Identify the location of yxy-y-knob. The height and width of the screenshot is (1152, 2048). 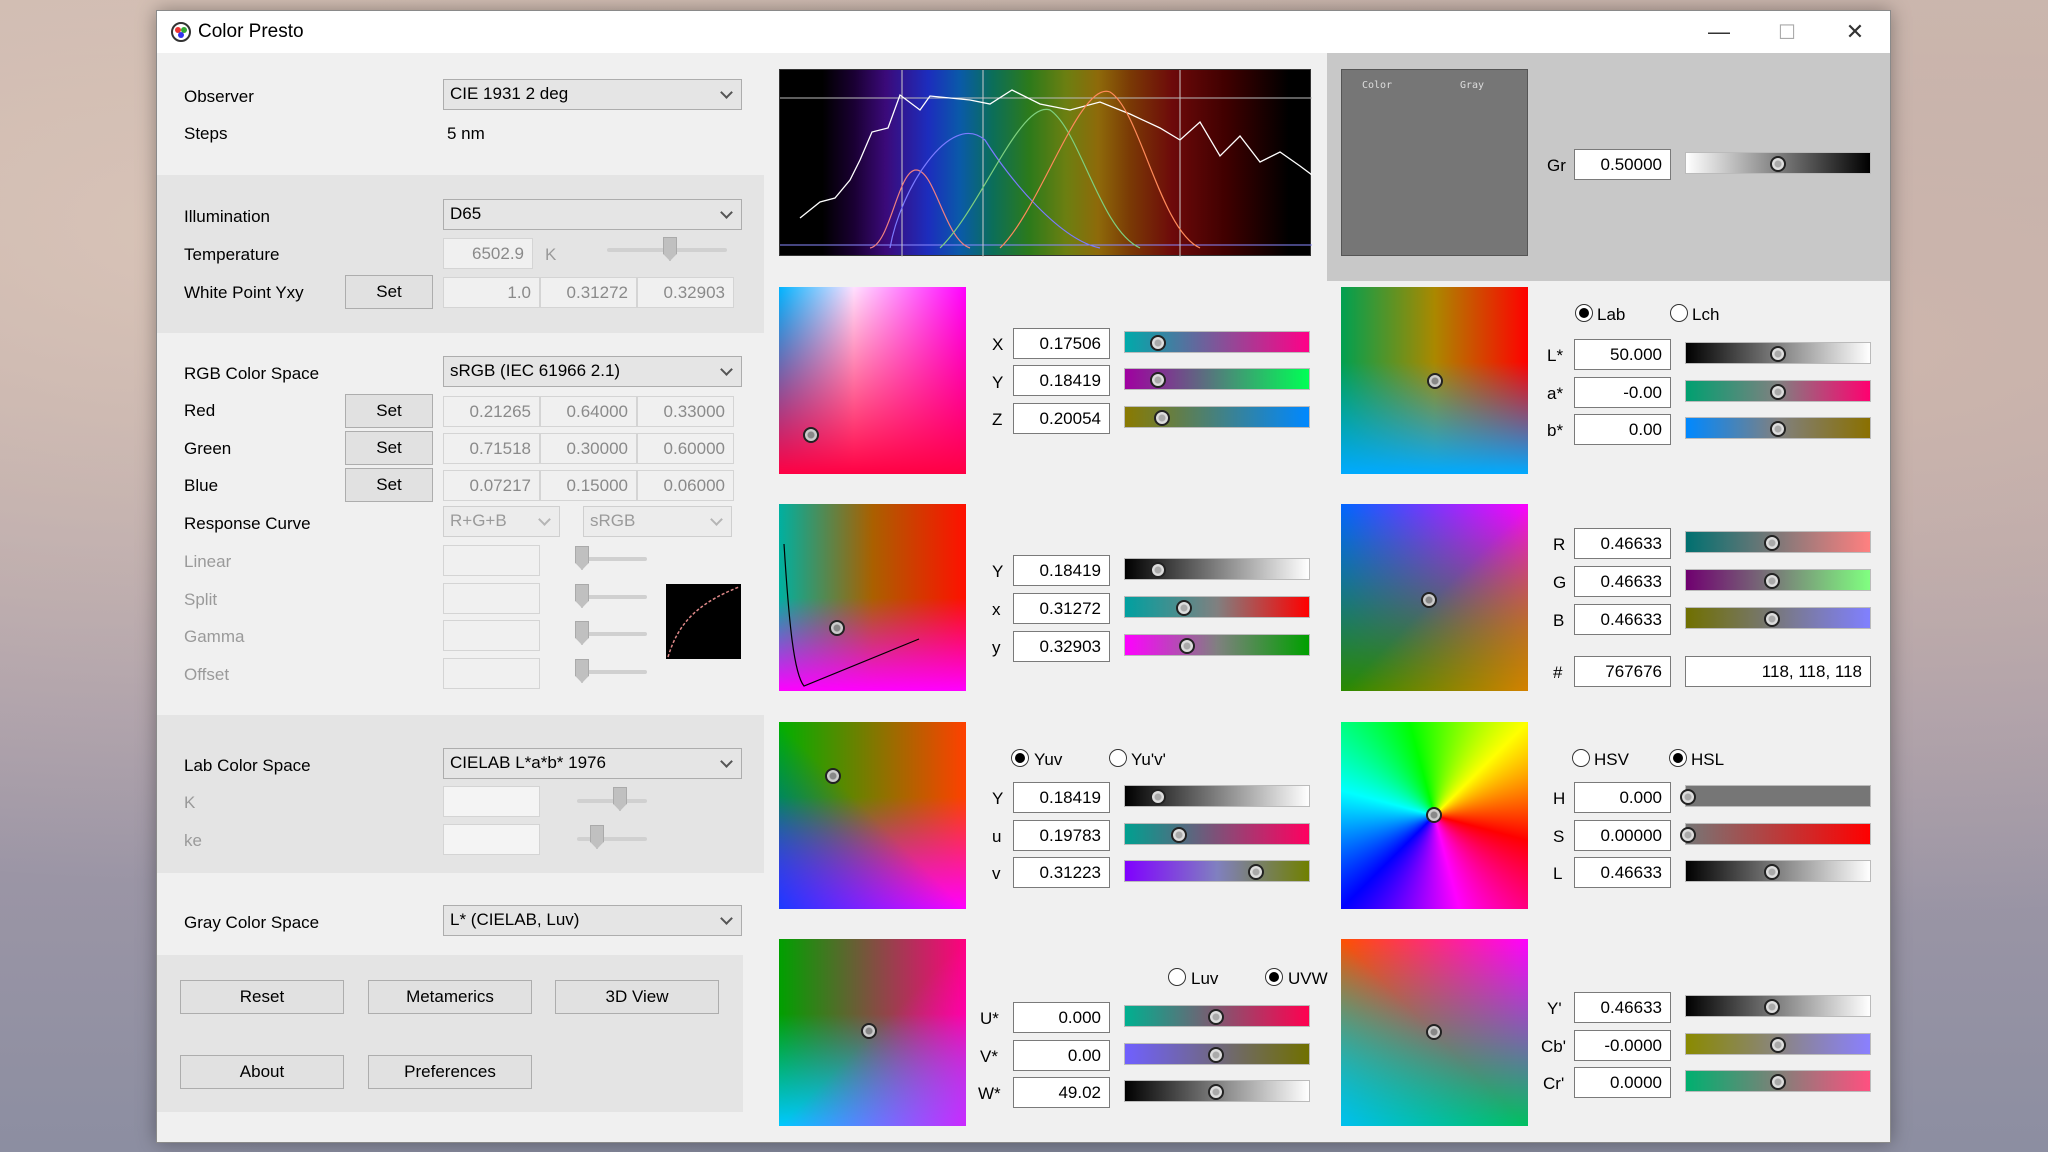
(1187, 646).